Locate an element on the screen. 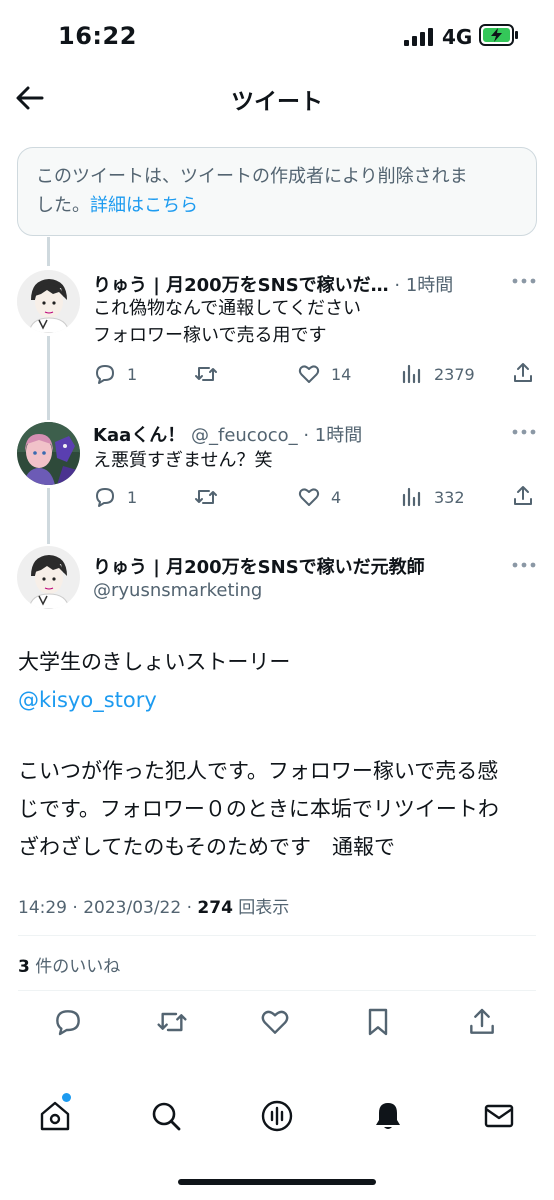 This screenshot has height=1200, width=554. author-handle-time: @_feucoco_ · 1時間 is located at coordinates (276, 435).